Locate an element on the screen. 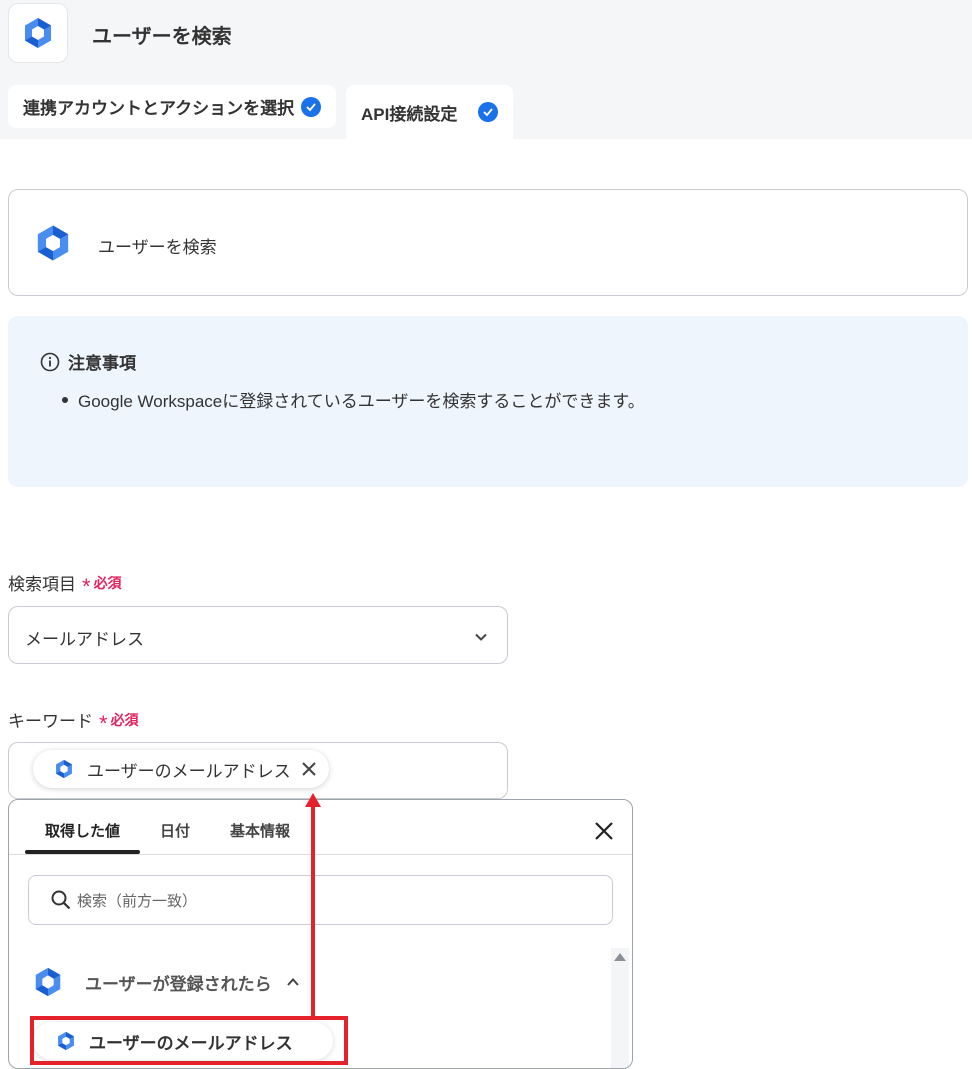 This screenshot has width=972, height=1069. action-label: ユーザーを検索 is located at coordinates (157, 247).